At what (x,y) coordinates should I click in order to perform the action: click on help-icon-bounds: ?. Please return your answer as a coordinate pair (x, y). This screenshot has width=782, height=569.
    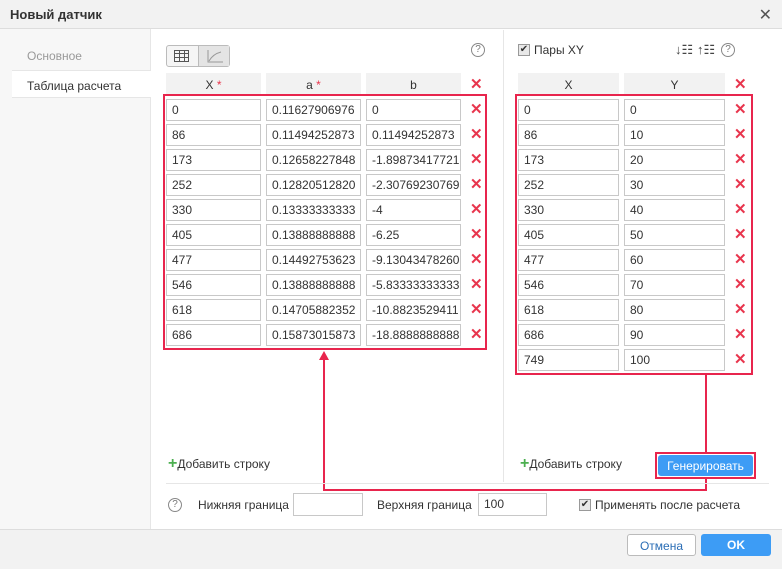
    Looking at the image, I should click on (175, 505).